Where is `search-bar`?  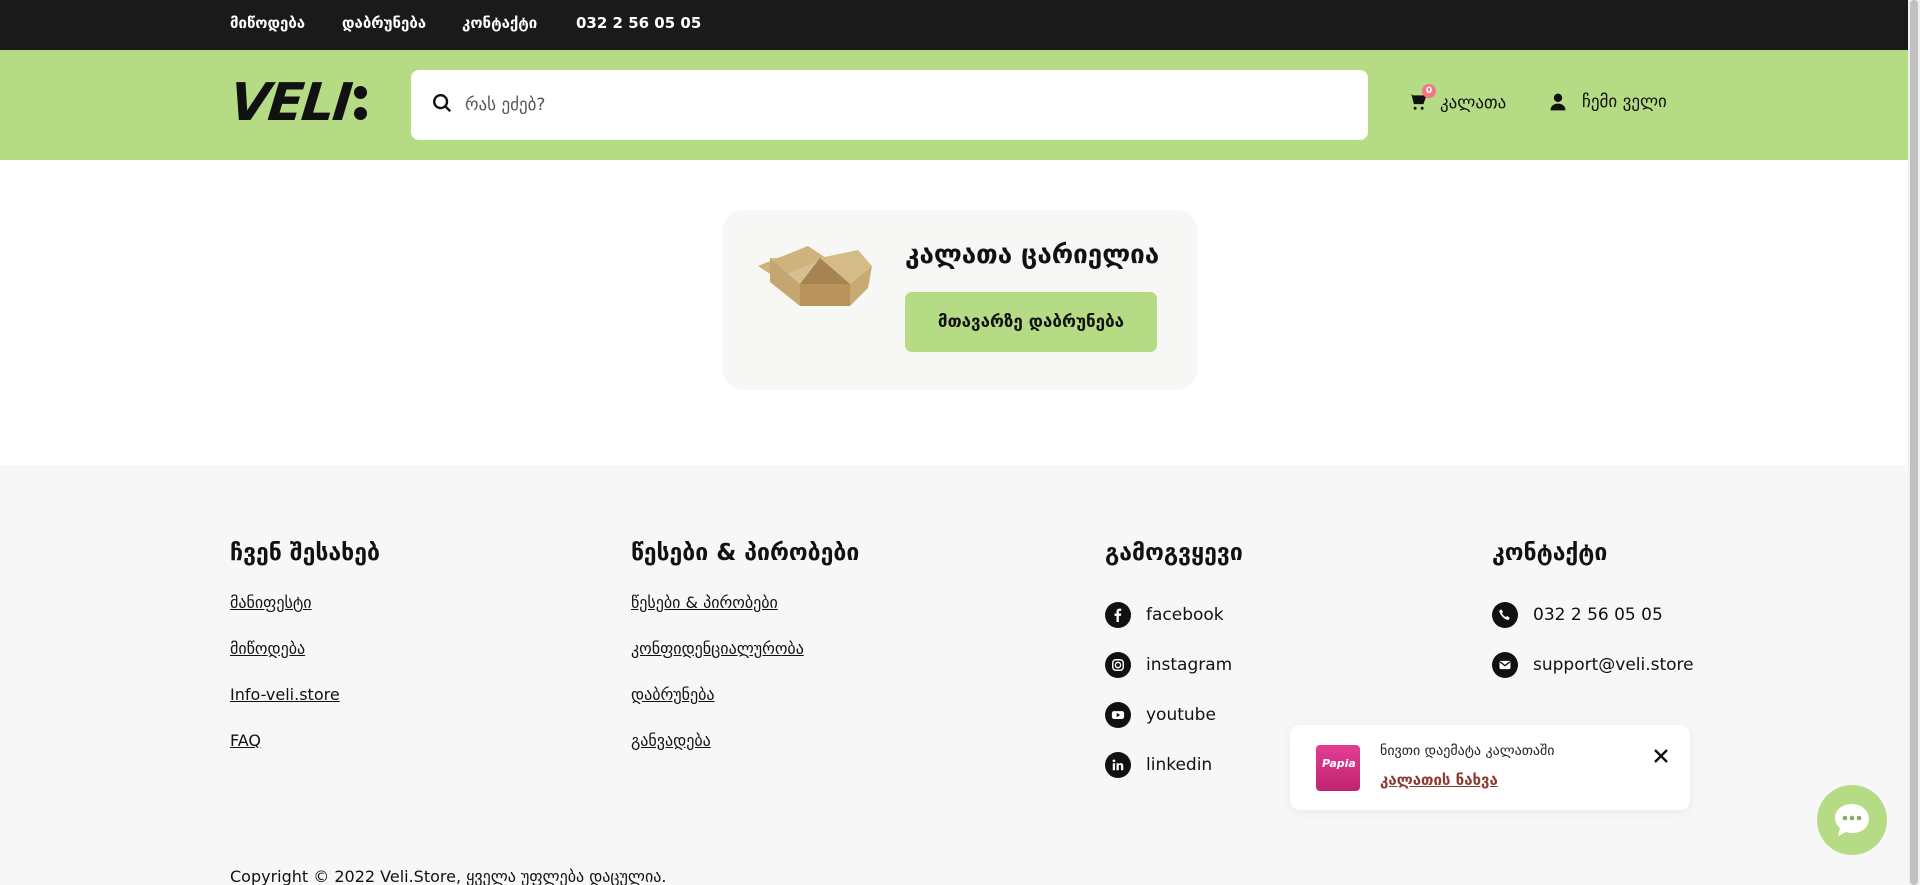 search-bar is located at coordinates (889, 105).